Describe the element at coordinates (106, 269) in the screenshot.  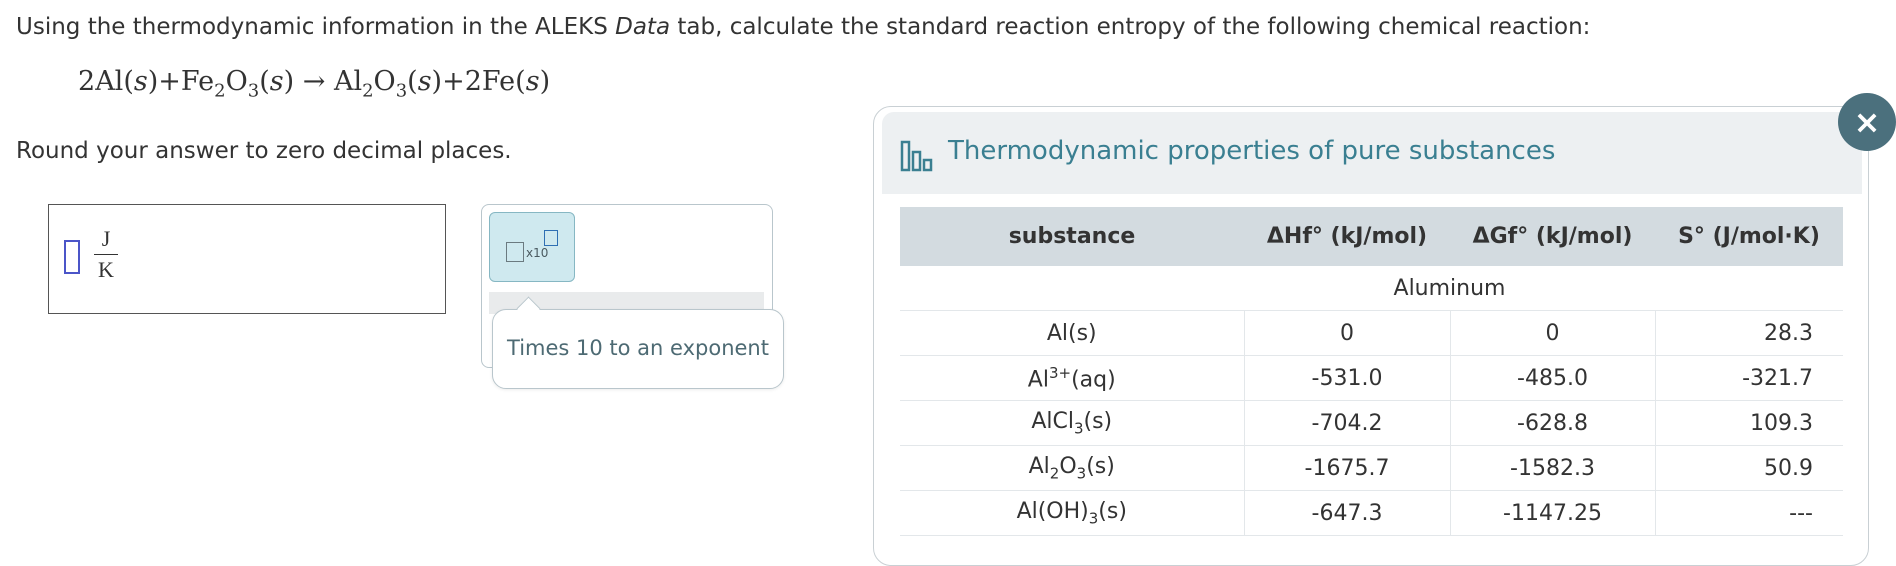
I see `unit-denominator: K` at that location.